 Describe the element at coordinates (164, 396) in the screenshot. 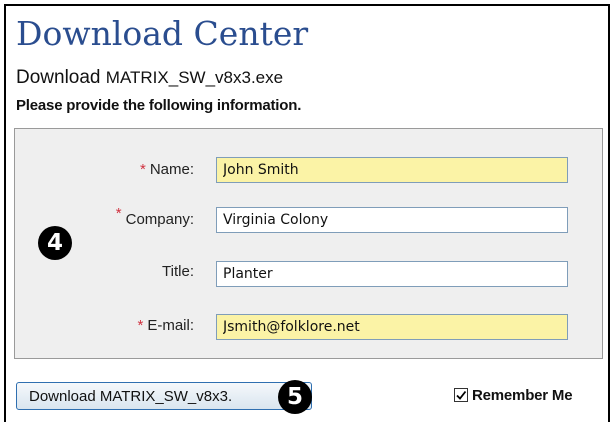

I see `download-button: Download MATRIX_SW_v8x3.` at that location.